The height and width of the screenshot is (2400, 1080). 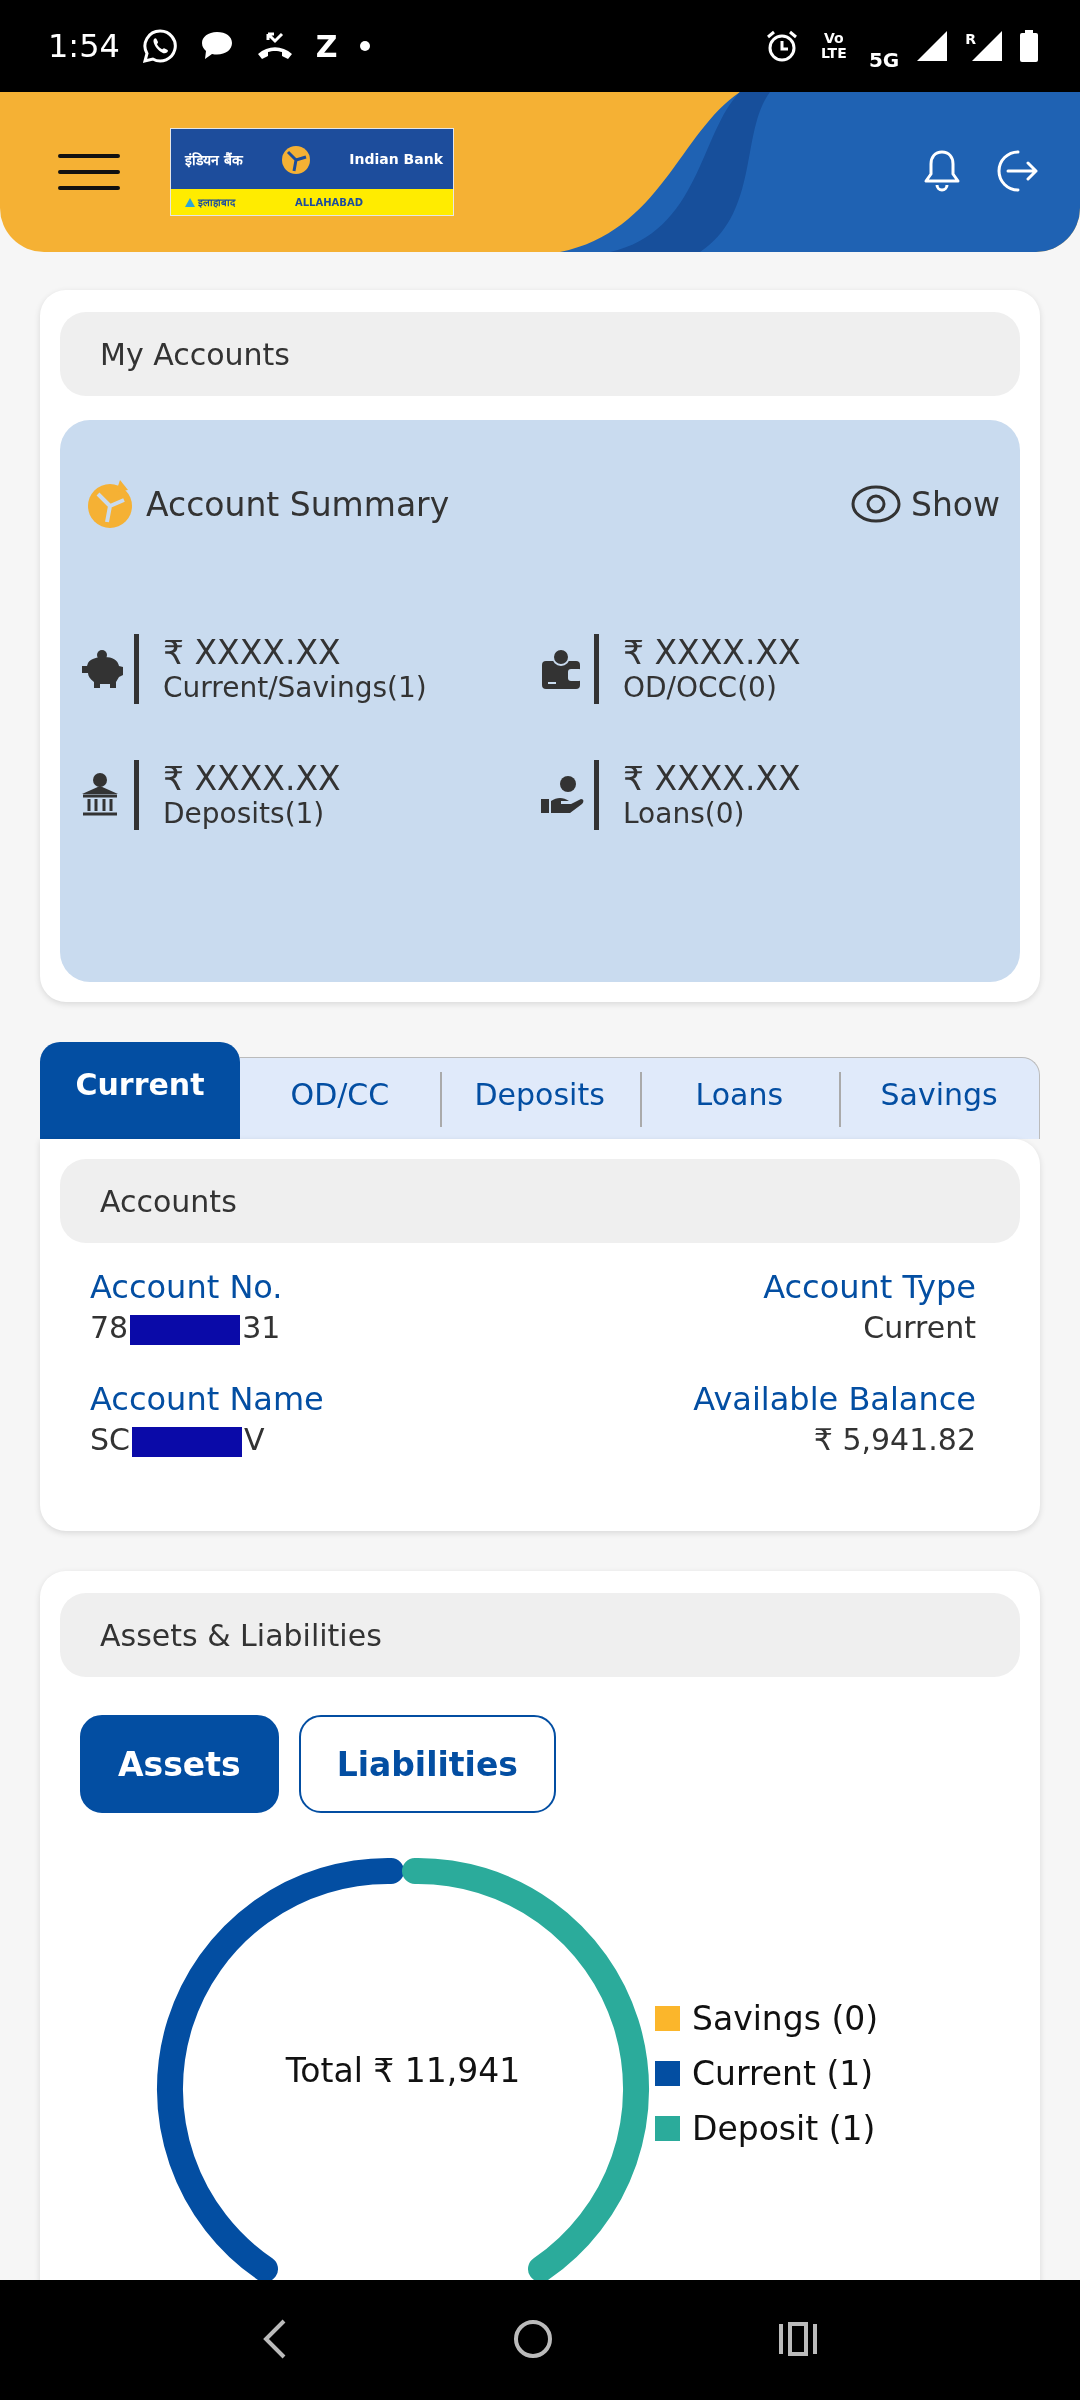 What do you see at coordinates (781, 46) in the screenshot?
I see `alarm-clock-icon` at bounding box center [781, 46].